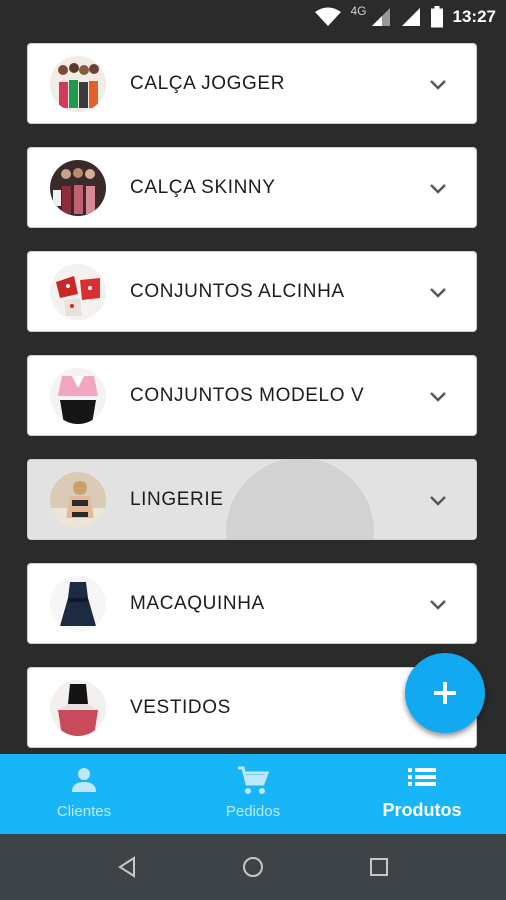 The image size is (506, 900). I want to click on list-icon, so click(422, 777).